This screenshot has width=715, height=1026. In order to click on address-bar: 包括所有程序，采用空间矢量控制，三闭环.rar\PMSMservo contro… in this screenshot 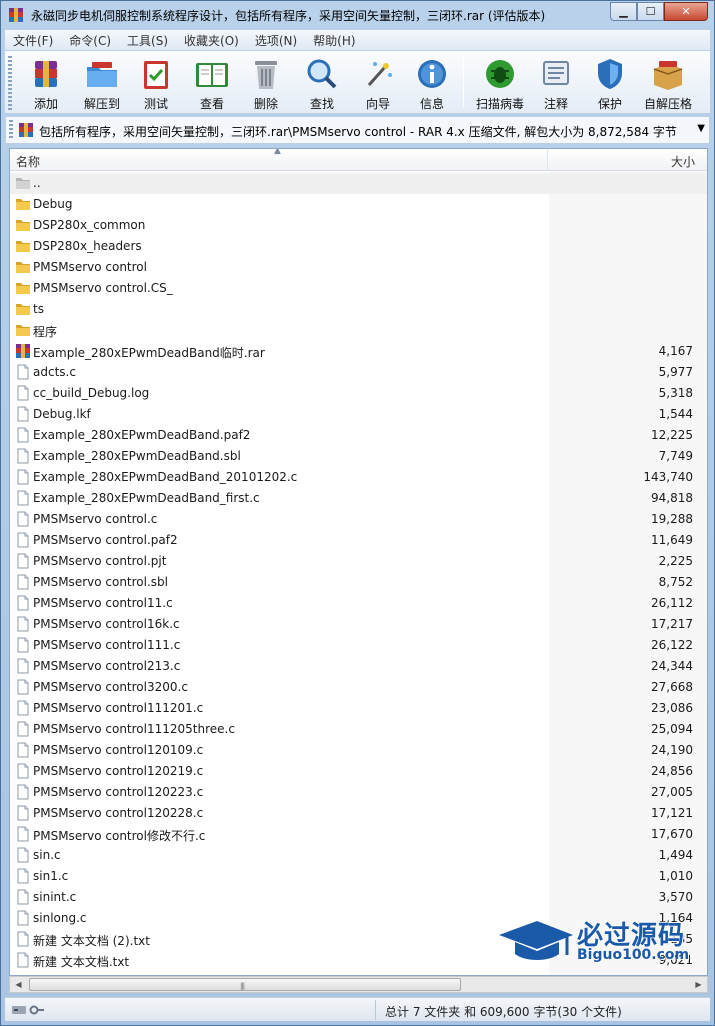, I will do `click(357, 130)`.